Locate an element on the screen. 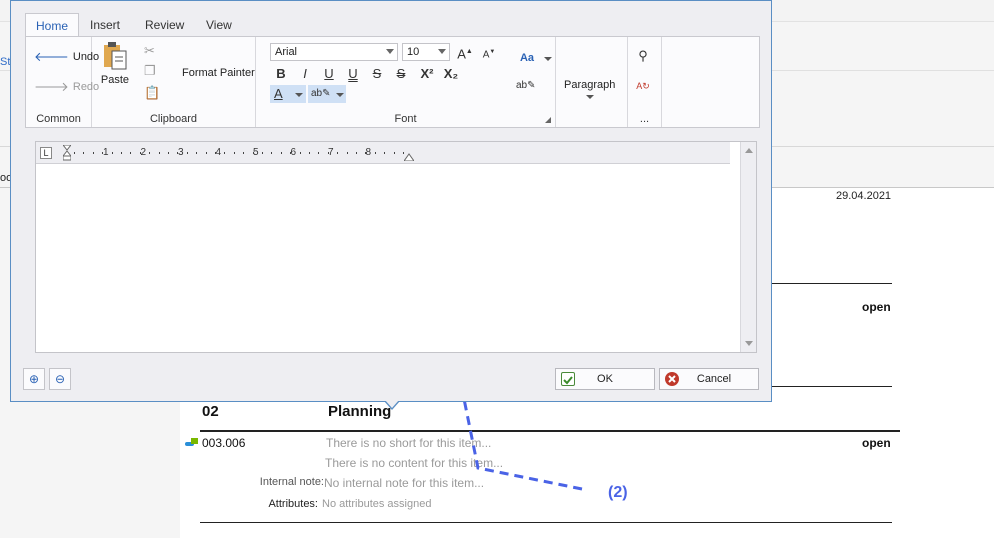 The image size is (994, 538). tab-view: View is located at coordinates (219, 25).